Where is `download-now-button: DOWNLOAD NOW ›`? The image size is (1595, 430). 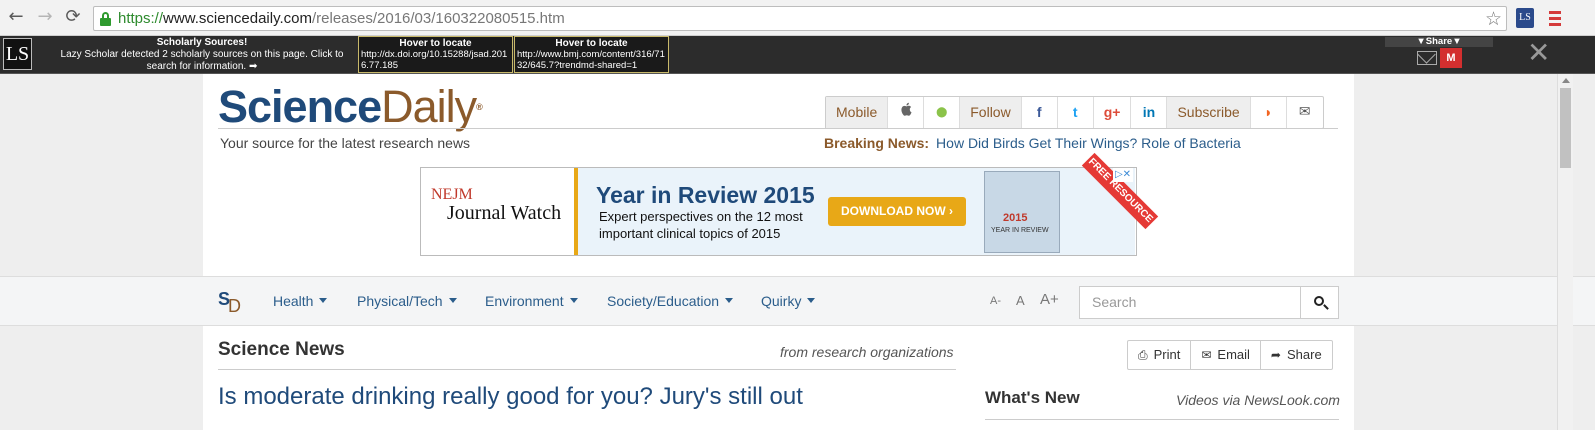
download-now-button: DOWNLOAD NOW › is located at coordinates (897, 211).